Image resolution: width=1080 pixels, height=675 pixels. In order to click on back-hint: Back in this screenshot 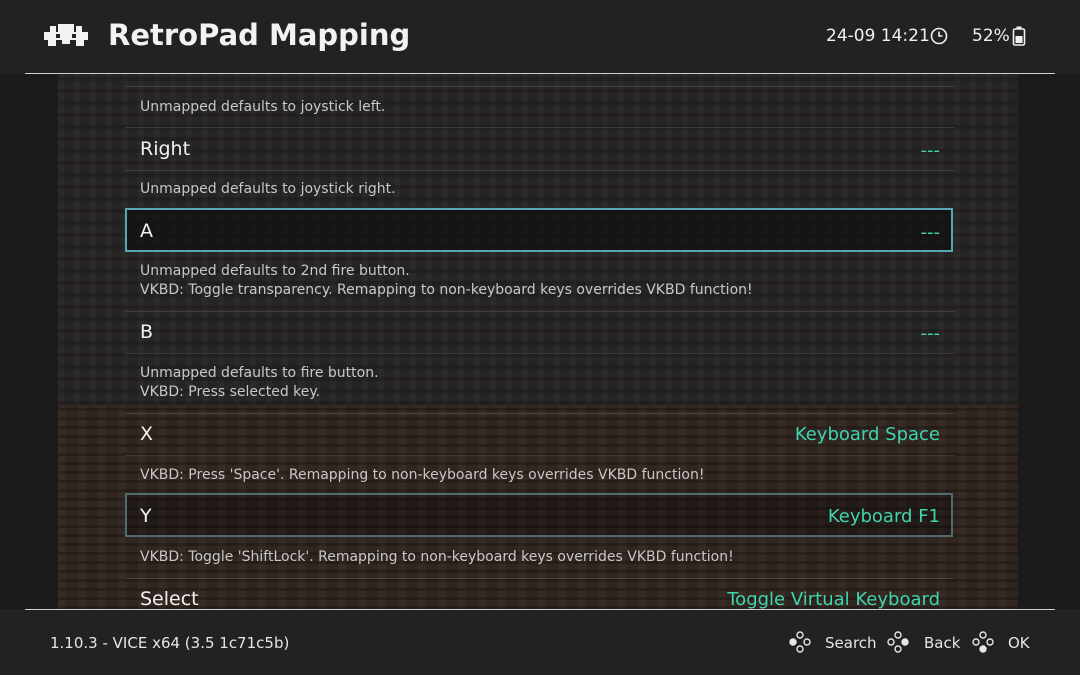, I will do `click(942, 643)`.